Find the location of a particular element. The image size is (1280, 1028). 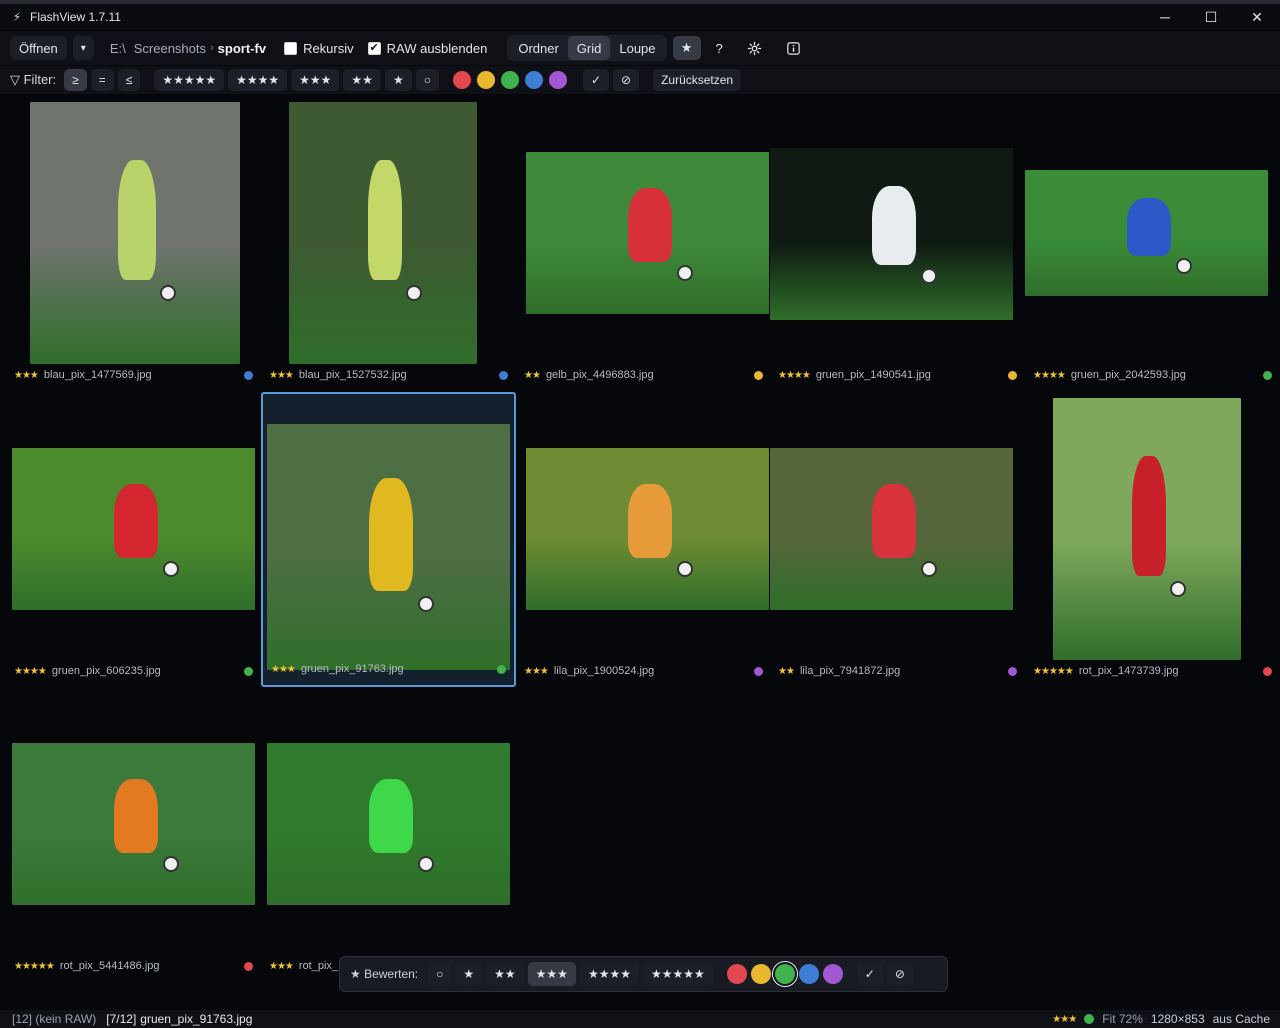

star-toggle-button: ★ is located at coordinates (686, 48).